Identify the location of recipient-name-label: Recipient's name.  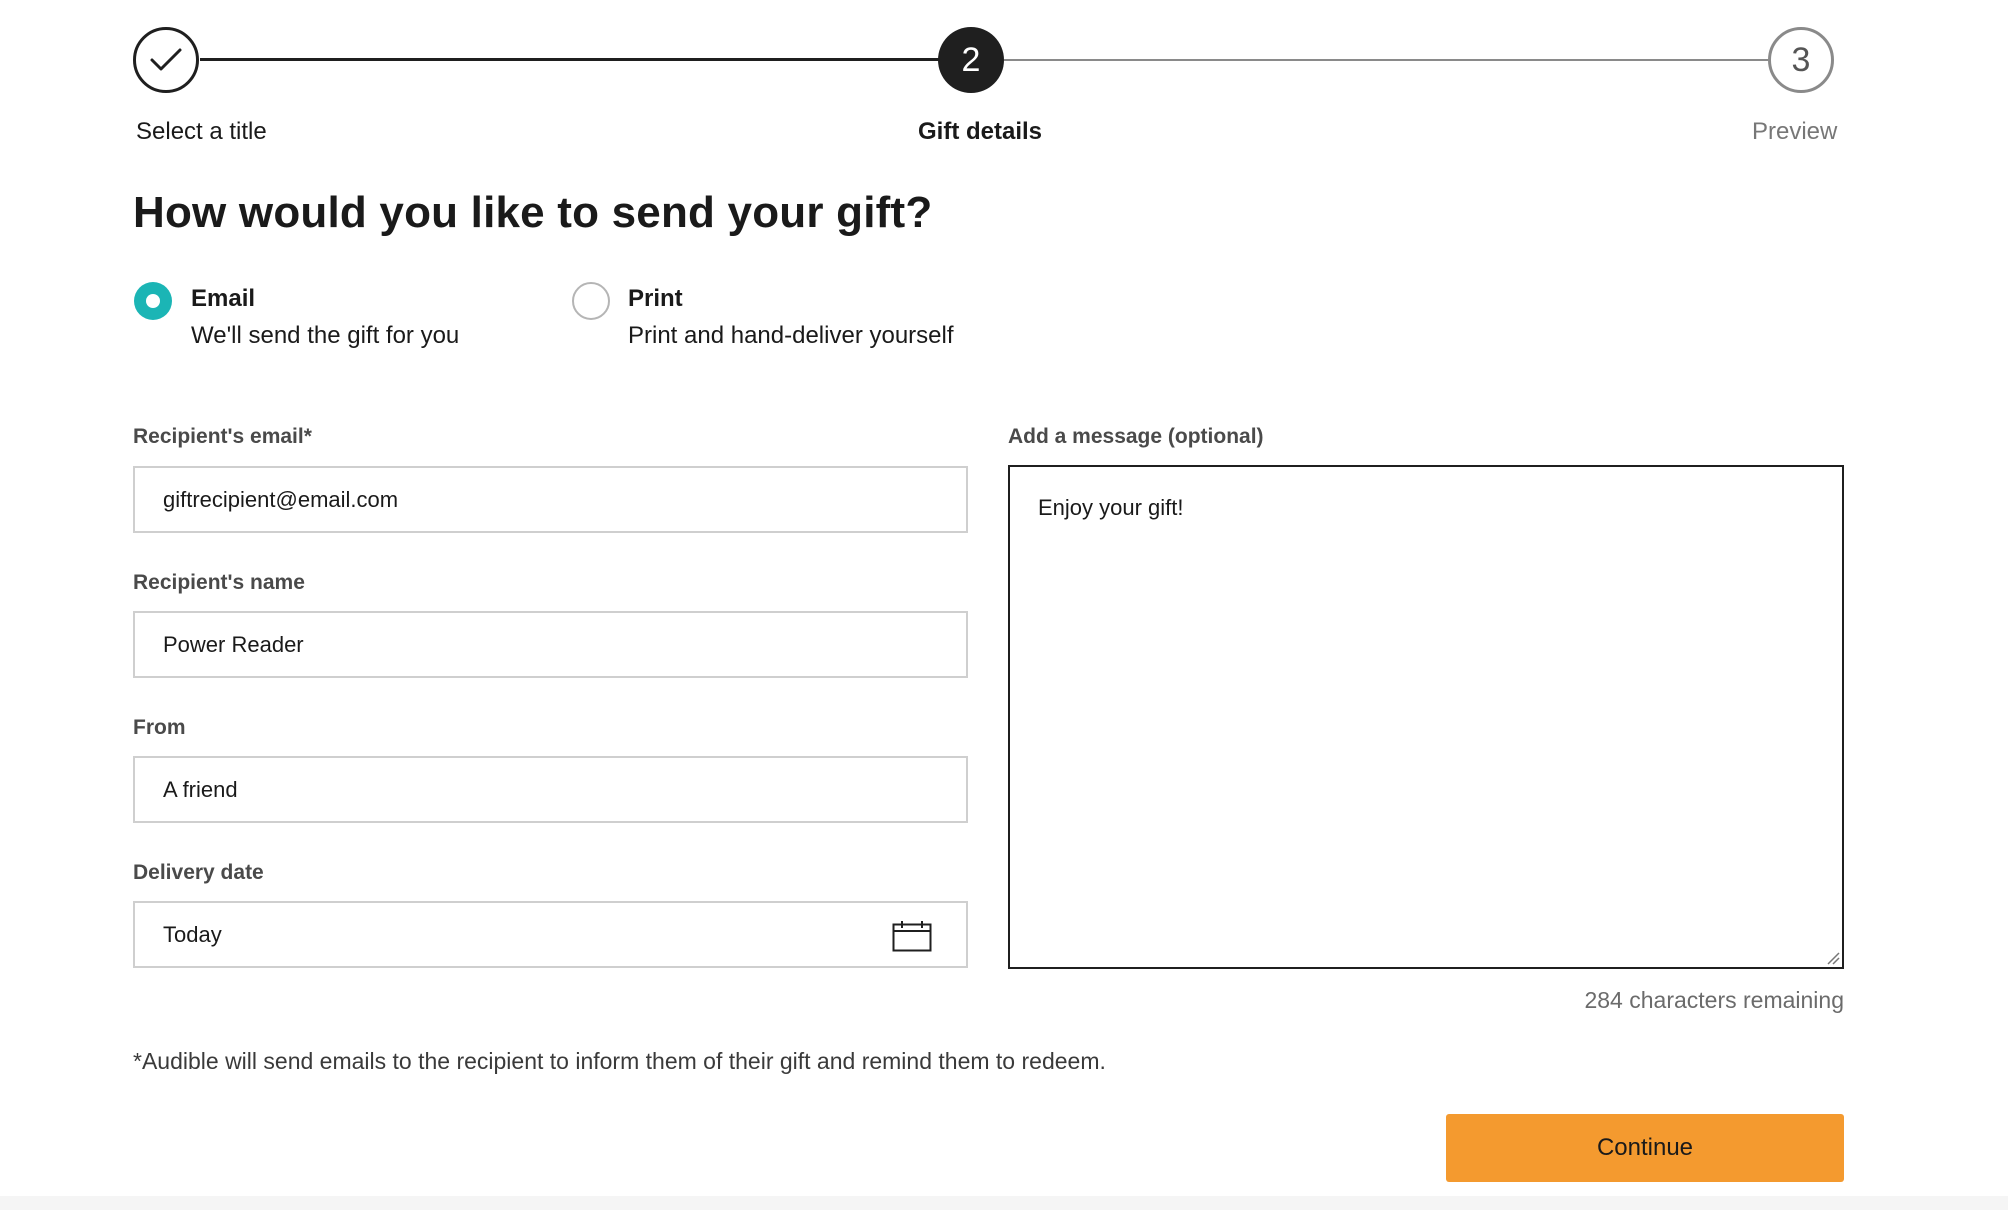
(219, 582).